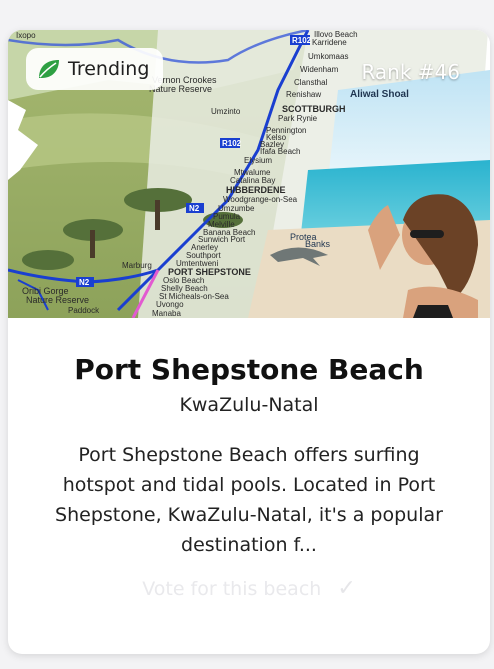  I want to click on map-label: Catalina Bay, so click(252, 180).